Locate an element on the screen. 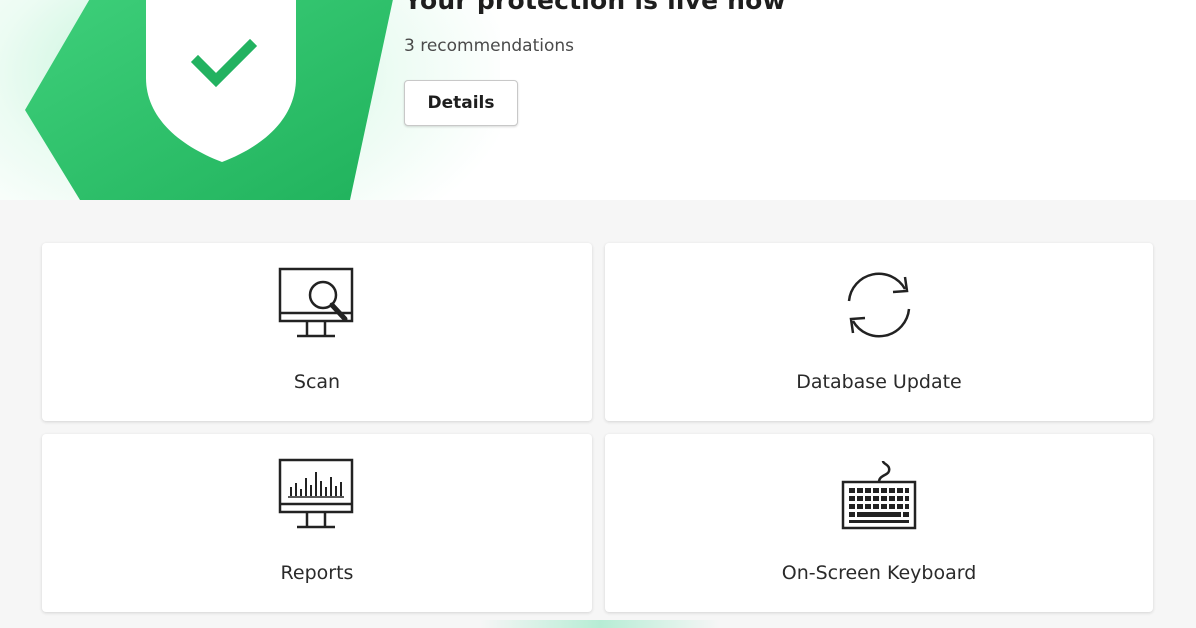 Image resolution: width=1196 pixels, height=628 pixels. shield-check-icon is located at coordinates (209, 100).